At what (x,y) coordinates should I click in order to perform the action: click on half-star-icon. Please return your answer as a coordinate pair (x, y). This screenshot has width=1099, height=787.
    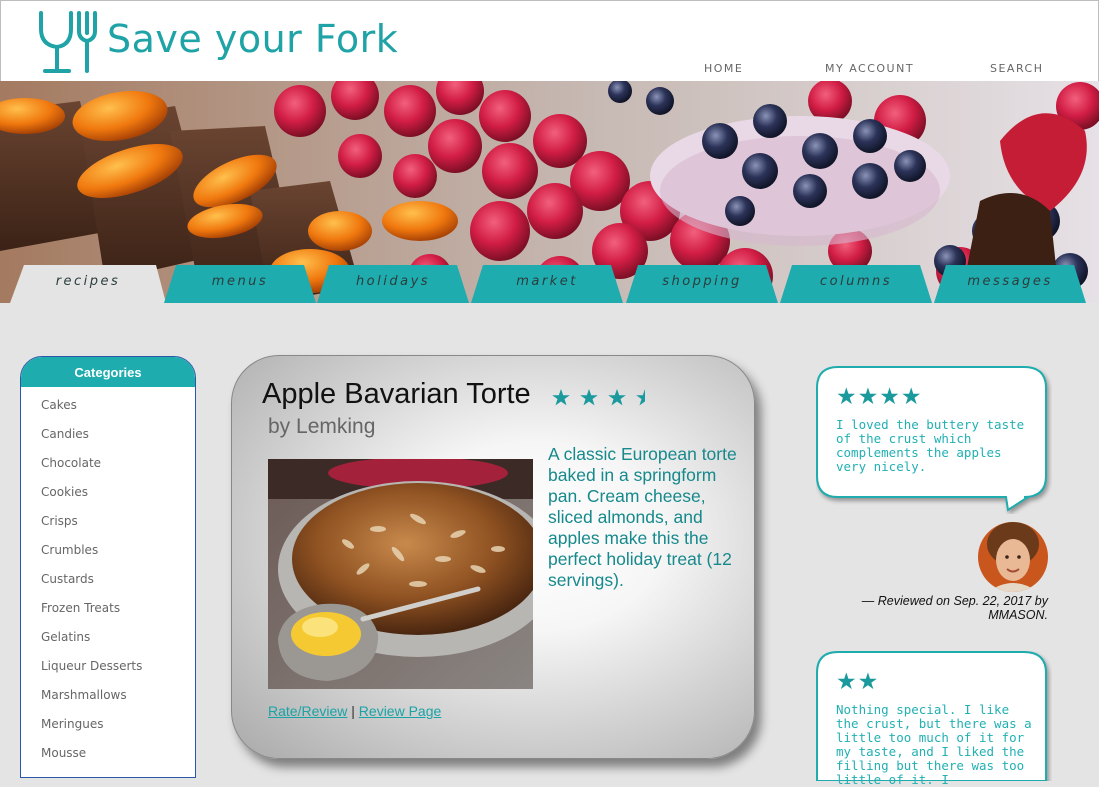
    Looking at the image, I should click on (640, 397).